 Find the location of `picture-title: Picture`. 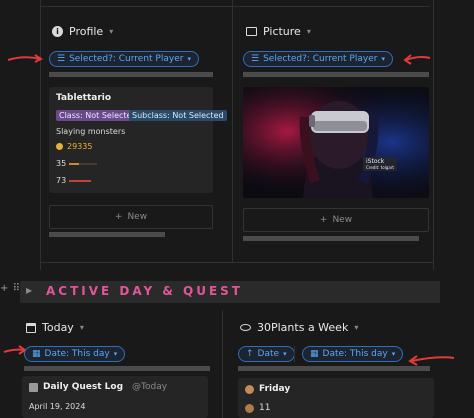

picture-title: Picture is located at coordinates (282, 31).